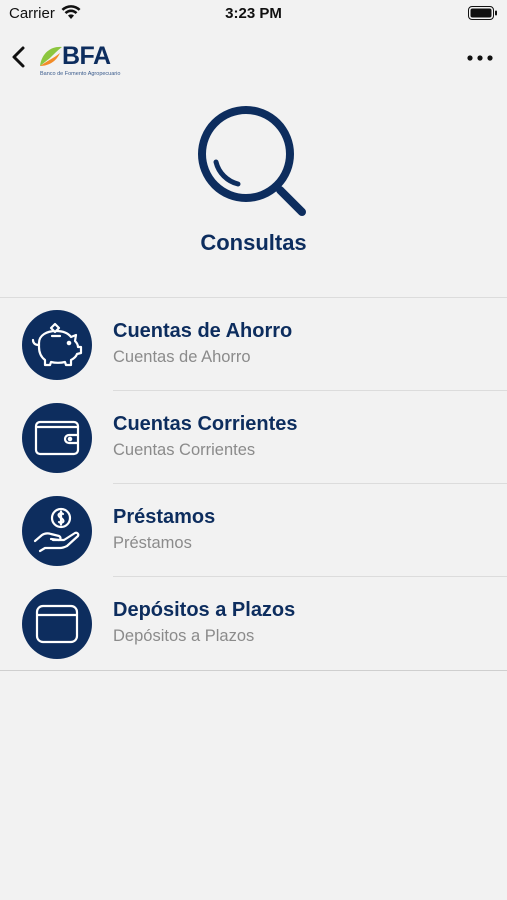  What do you see at coordinates (483, 15) in the screenshot?
I see `battery-icon` at bounding box center [483, 15].